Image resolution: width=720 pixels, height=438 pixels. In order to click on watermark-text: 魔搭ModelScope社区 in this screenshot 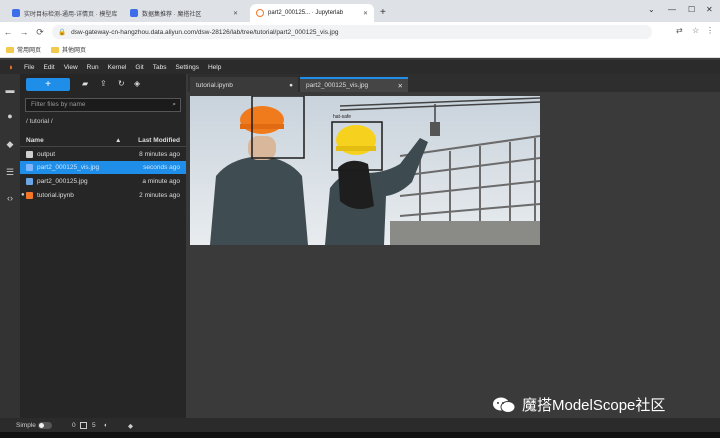, I will do `click(594, 405)`.